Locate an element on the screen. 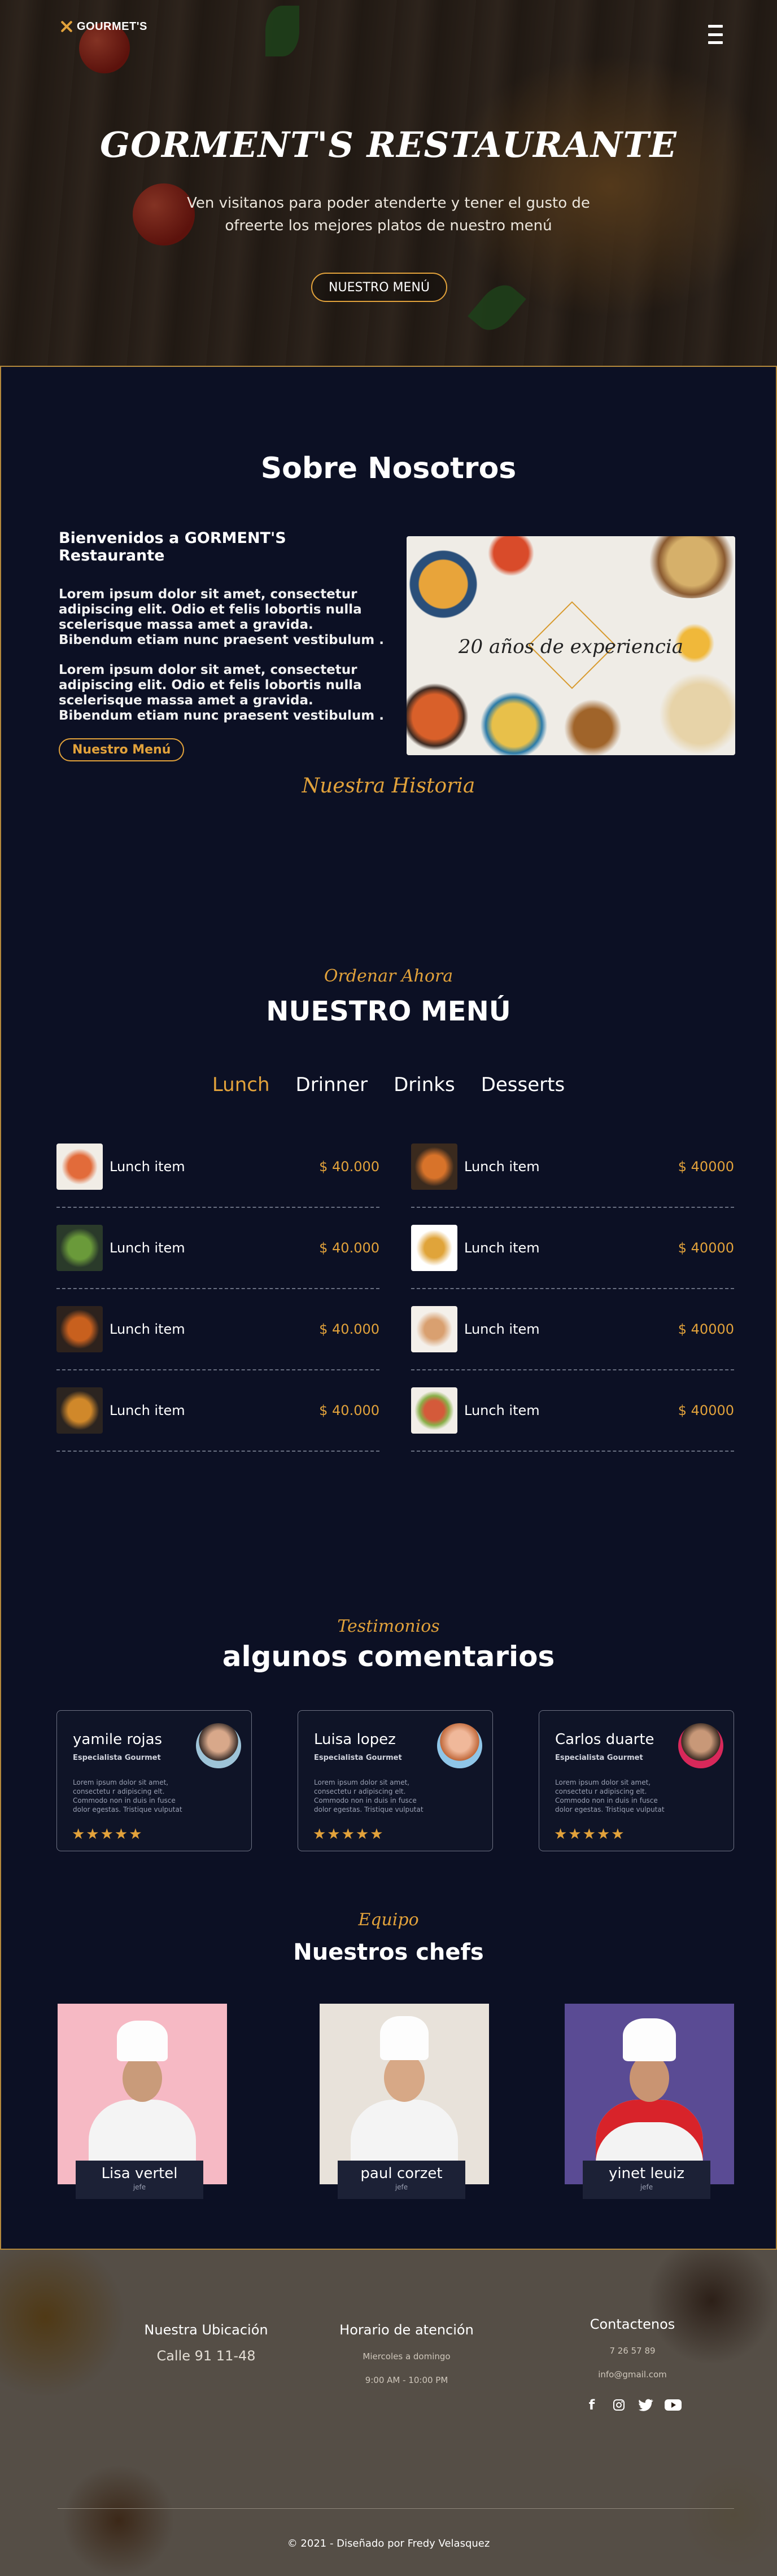 Image resolution: width=777 pixels, height=2576 pixels. contact-phone: 7 26 57 89 is located at coordinates (632, 2351).